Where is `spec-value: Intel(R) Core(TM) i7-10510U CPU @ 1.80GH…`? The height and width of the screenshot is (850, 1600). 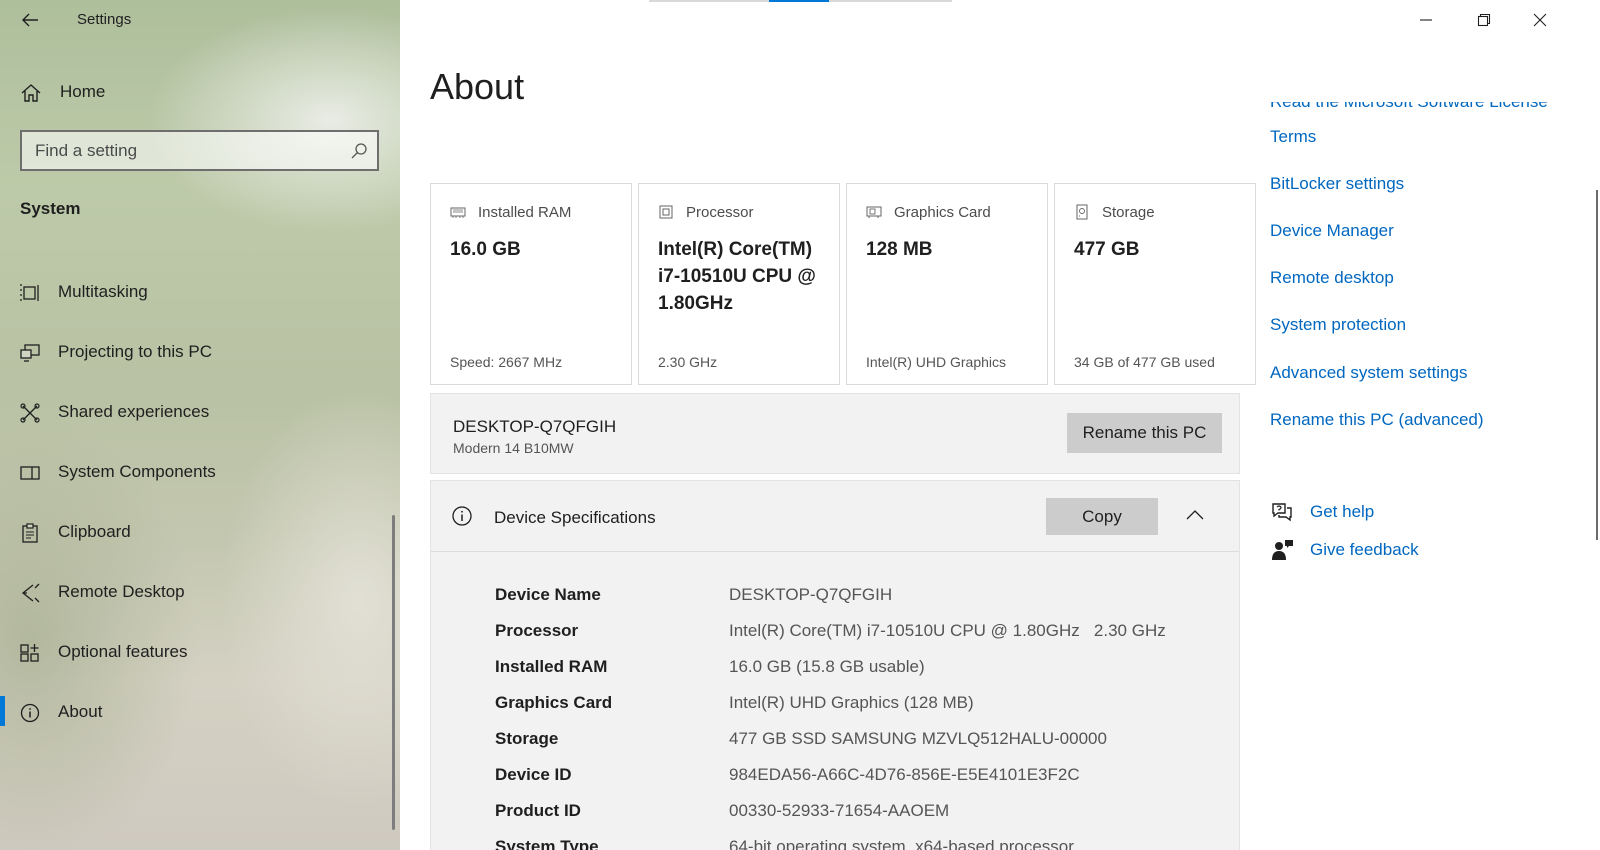 spec-value: Intel(R) Core(TM) i7-10510U CPU @ 1.80GH… is located at coordinates (947, 630).